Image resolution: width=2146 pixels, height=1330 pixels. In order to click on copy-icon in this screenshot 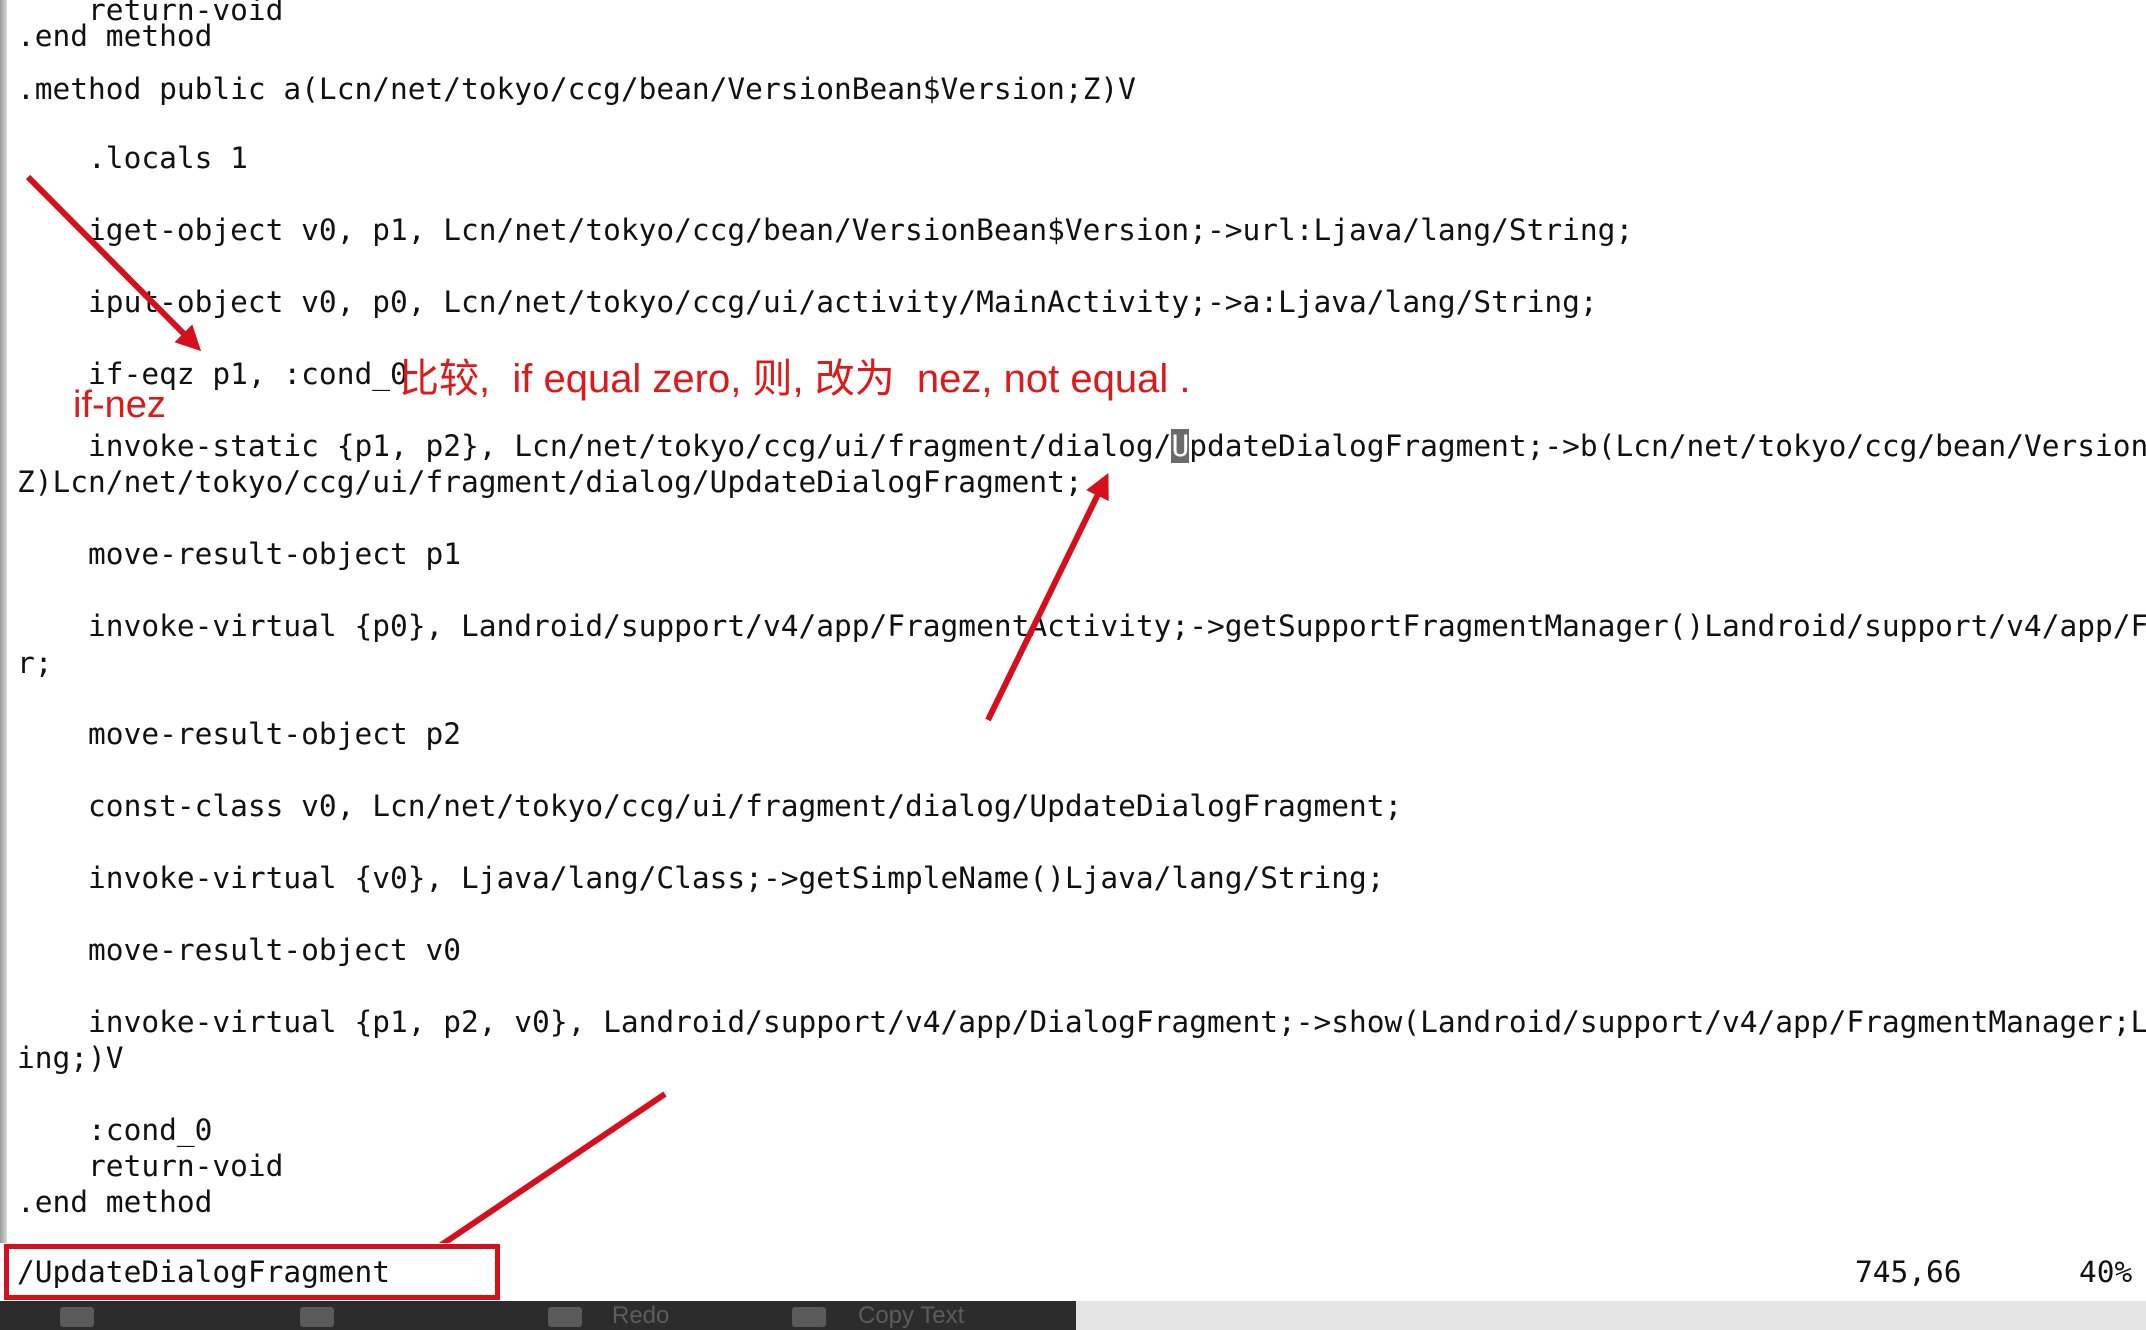, I will do `click(809, 1317)`.